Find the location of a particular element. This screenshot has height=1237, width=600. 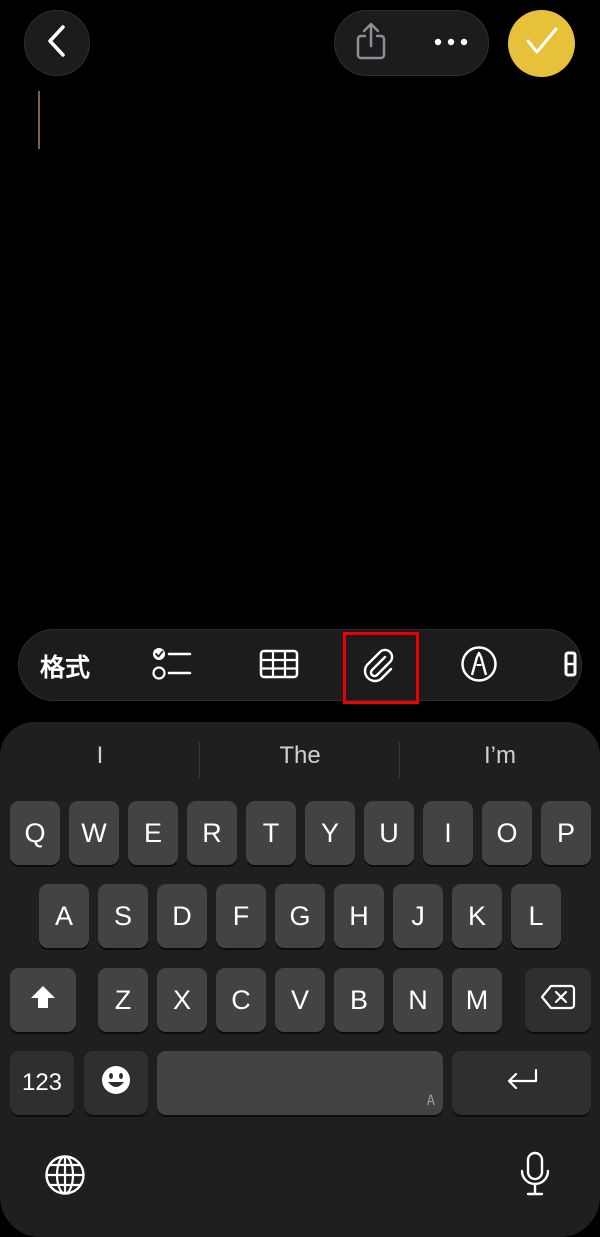

suggestion-bar: I The I’m is located at coordinates (300, 759).